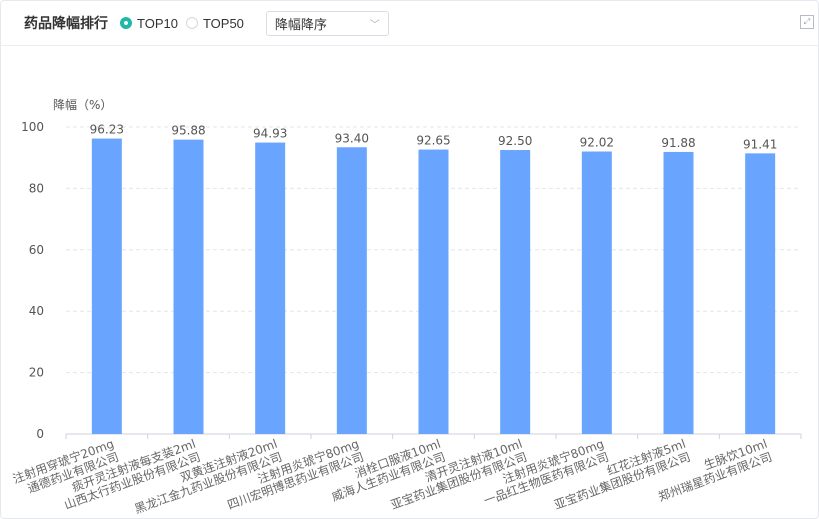 Image resolution: width=819 pixels, height=519 pixels. I want to click on bar-value-label: 92.50, so click(515, 141).